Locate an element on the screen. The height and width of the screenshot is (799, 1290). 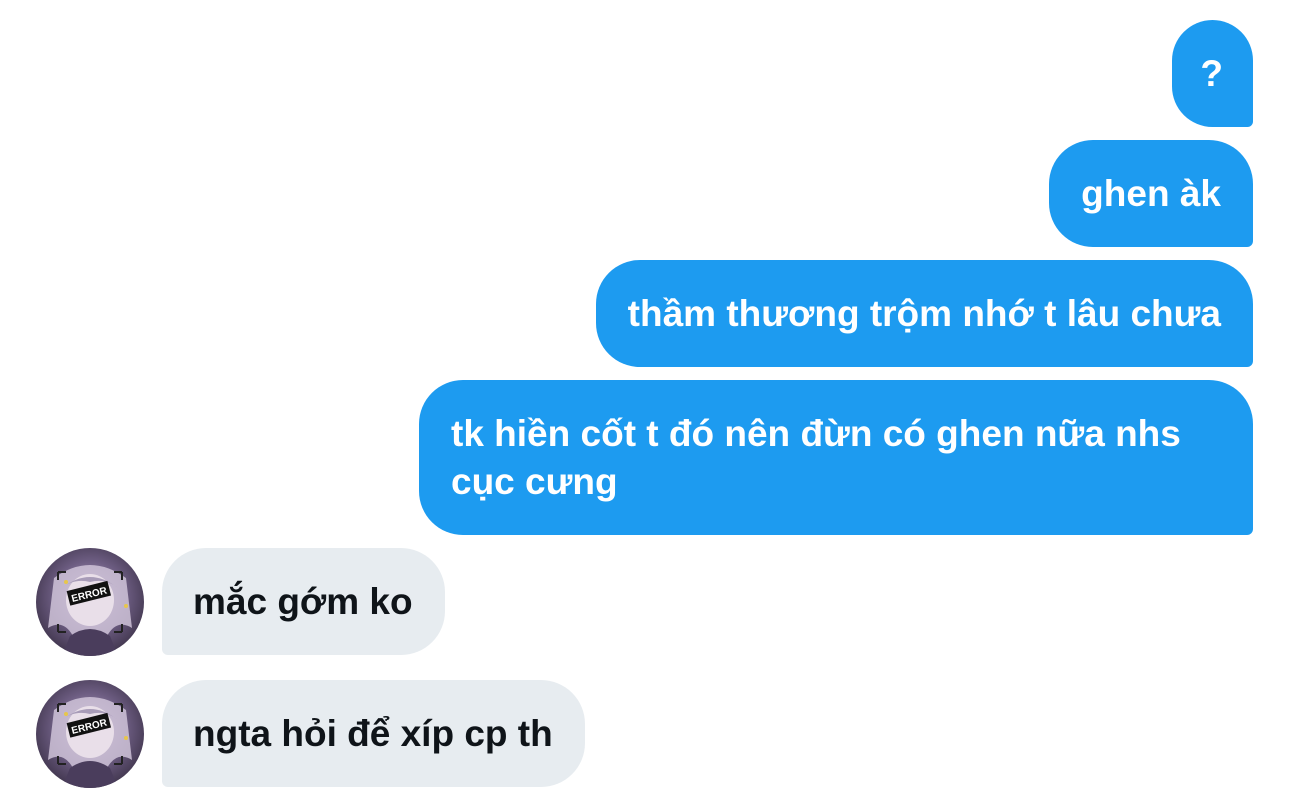
received-message-bubble: ngta hỏi để xíp cp th is located at coordinates (373, 733).